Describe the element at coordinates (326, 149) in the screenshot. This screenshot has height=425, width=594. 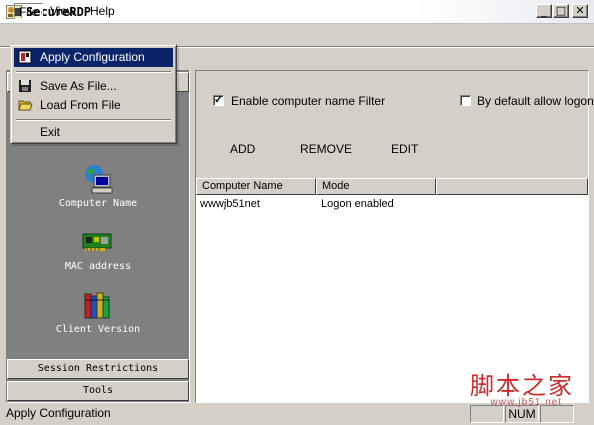
I see `remove-button: REMOVE` at that location.